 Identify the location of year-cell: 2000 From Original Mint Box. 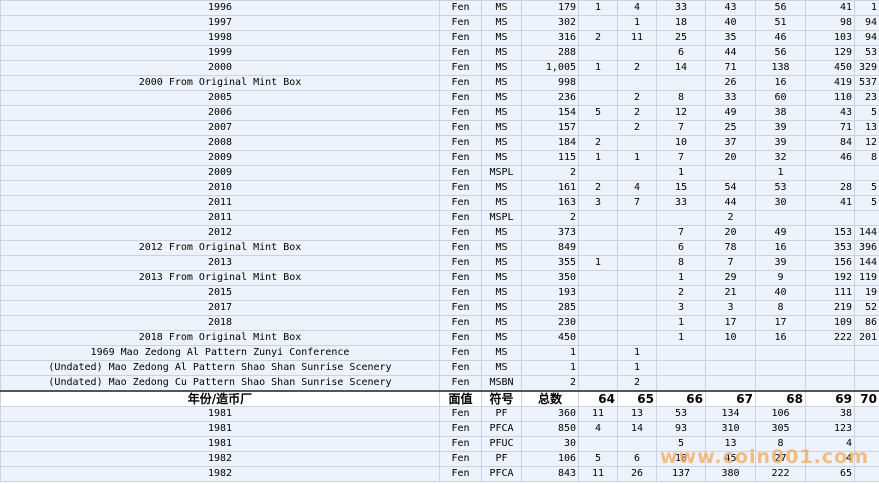
(220, 83).